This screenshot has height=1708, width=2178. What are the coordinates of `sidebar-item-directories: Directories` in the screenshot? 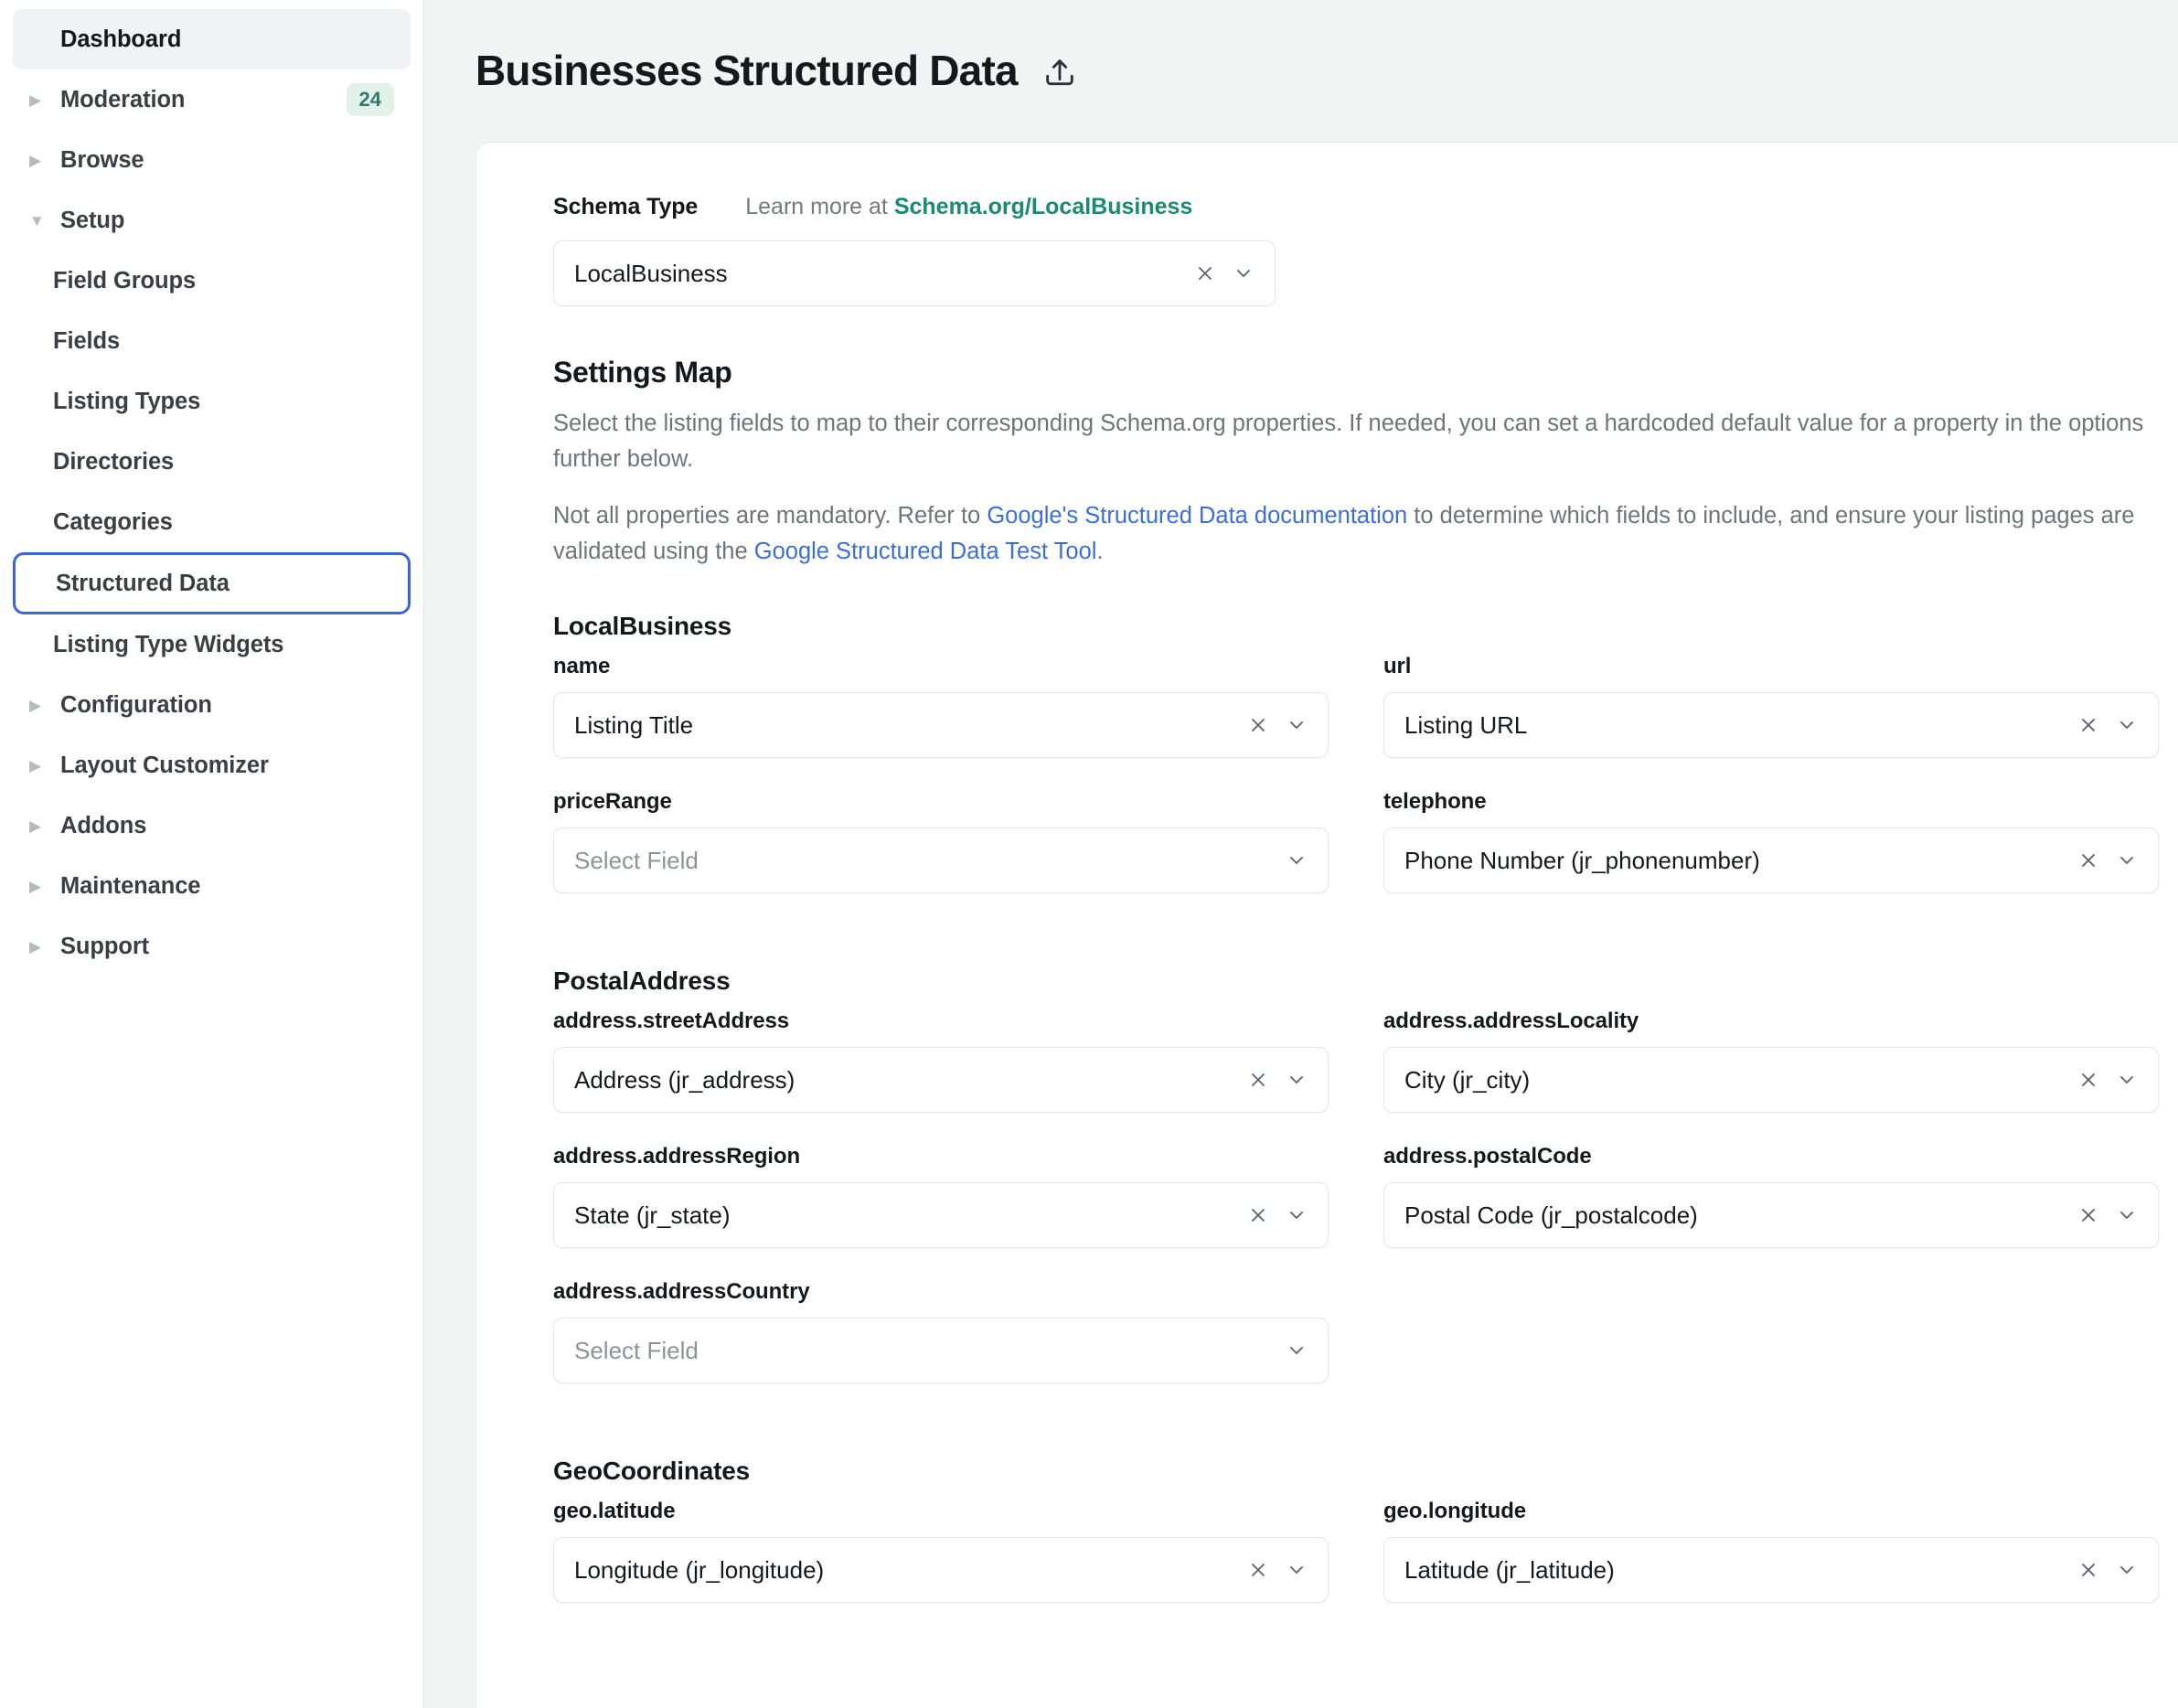 It's located at (212, 462).